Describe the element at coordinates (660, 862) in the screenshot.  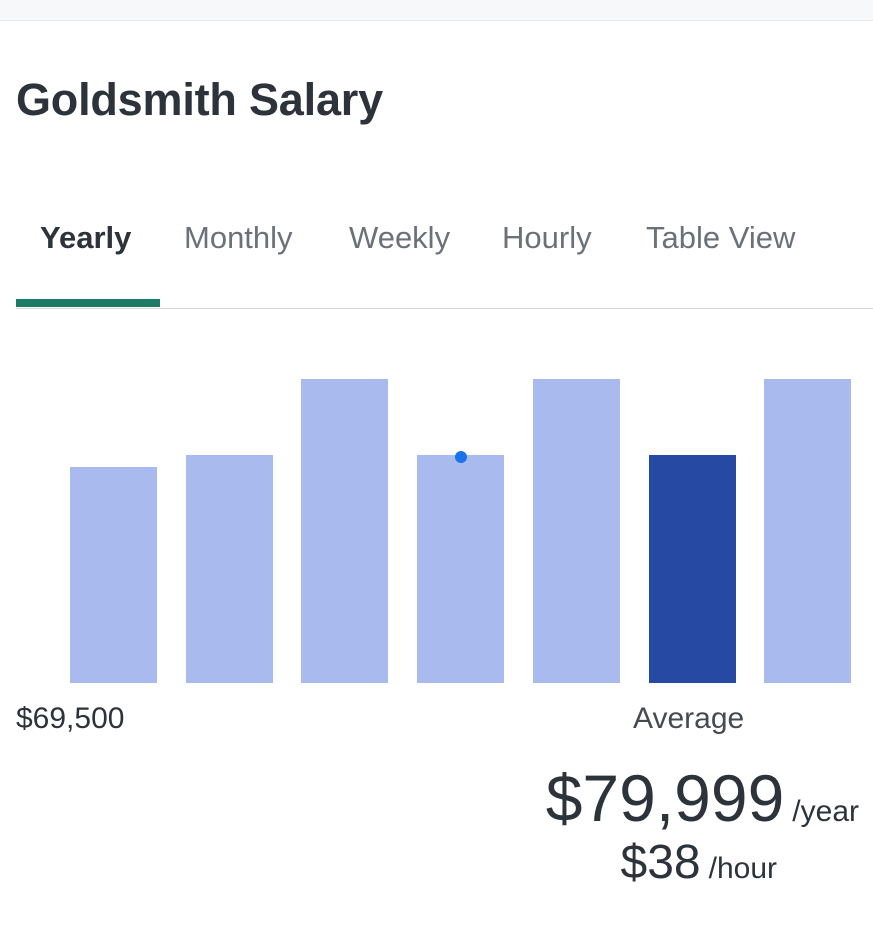
I see `hourly-pay-amount: $38` at that location.